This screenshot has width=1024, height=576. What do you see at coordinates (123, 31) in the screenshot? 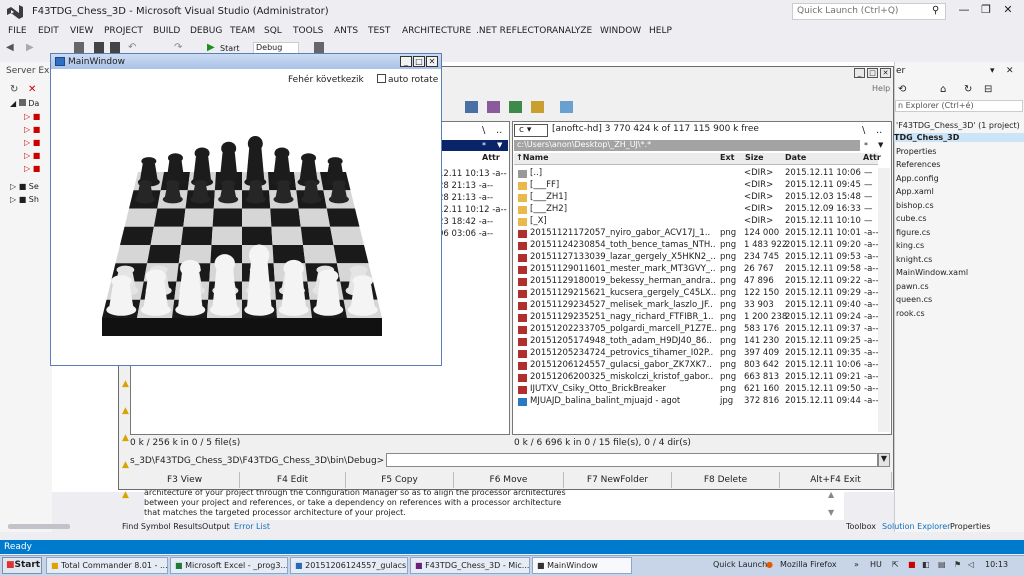
I see `menu-project: PROJECT` at bounding box center [123, 31].